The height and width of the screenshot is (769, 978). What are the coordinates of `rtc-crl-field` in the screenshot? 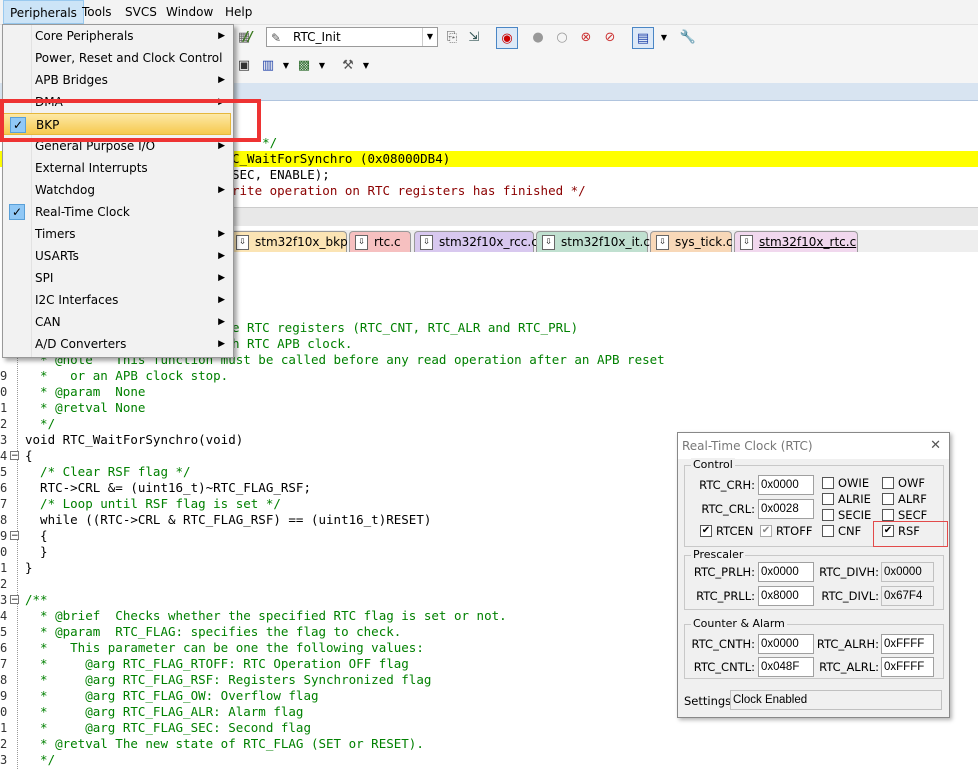 It's located at (786, 509).